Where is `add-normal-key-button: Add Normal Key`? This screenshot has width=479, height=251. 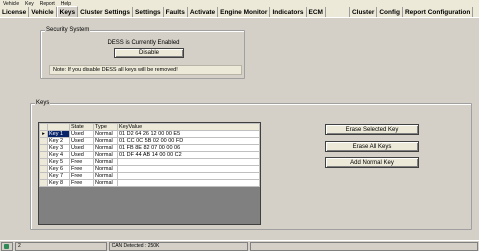 add-normal-key-button: Add Normal Key is located at coordinates (372, 162).